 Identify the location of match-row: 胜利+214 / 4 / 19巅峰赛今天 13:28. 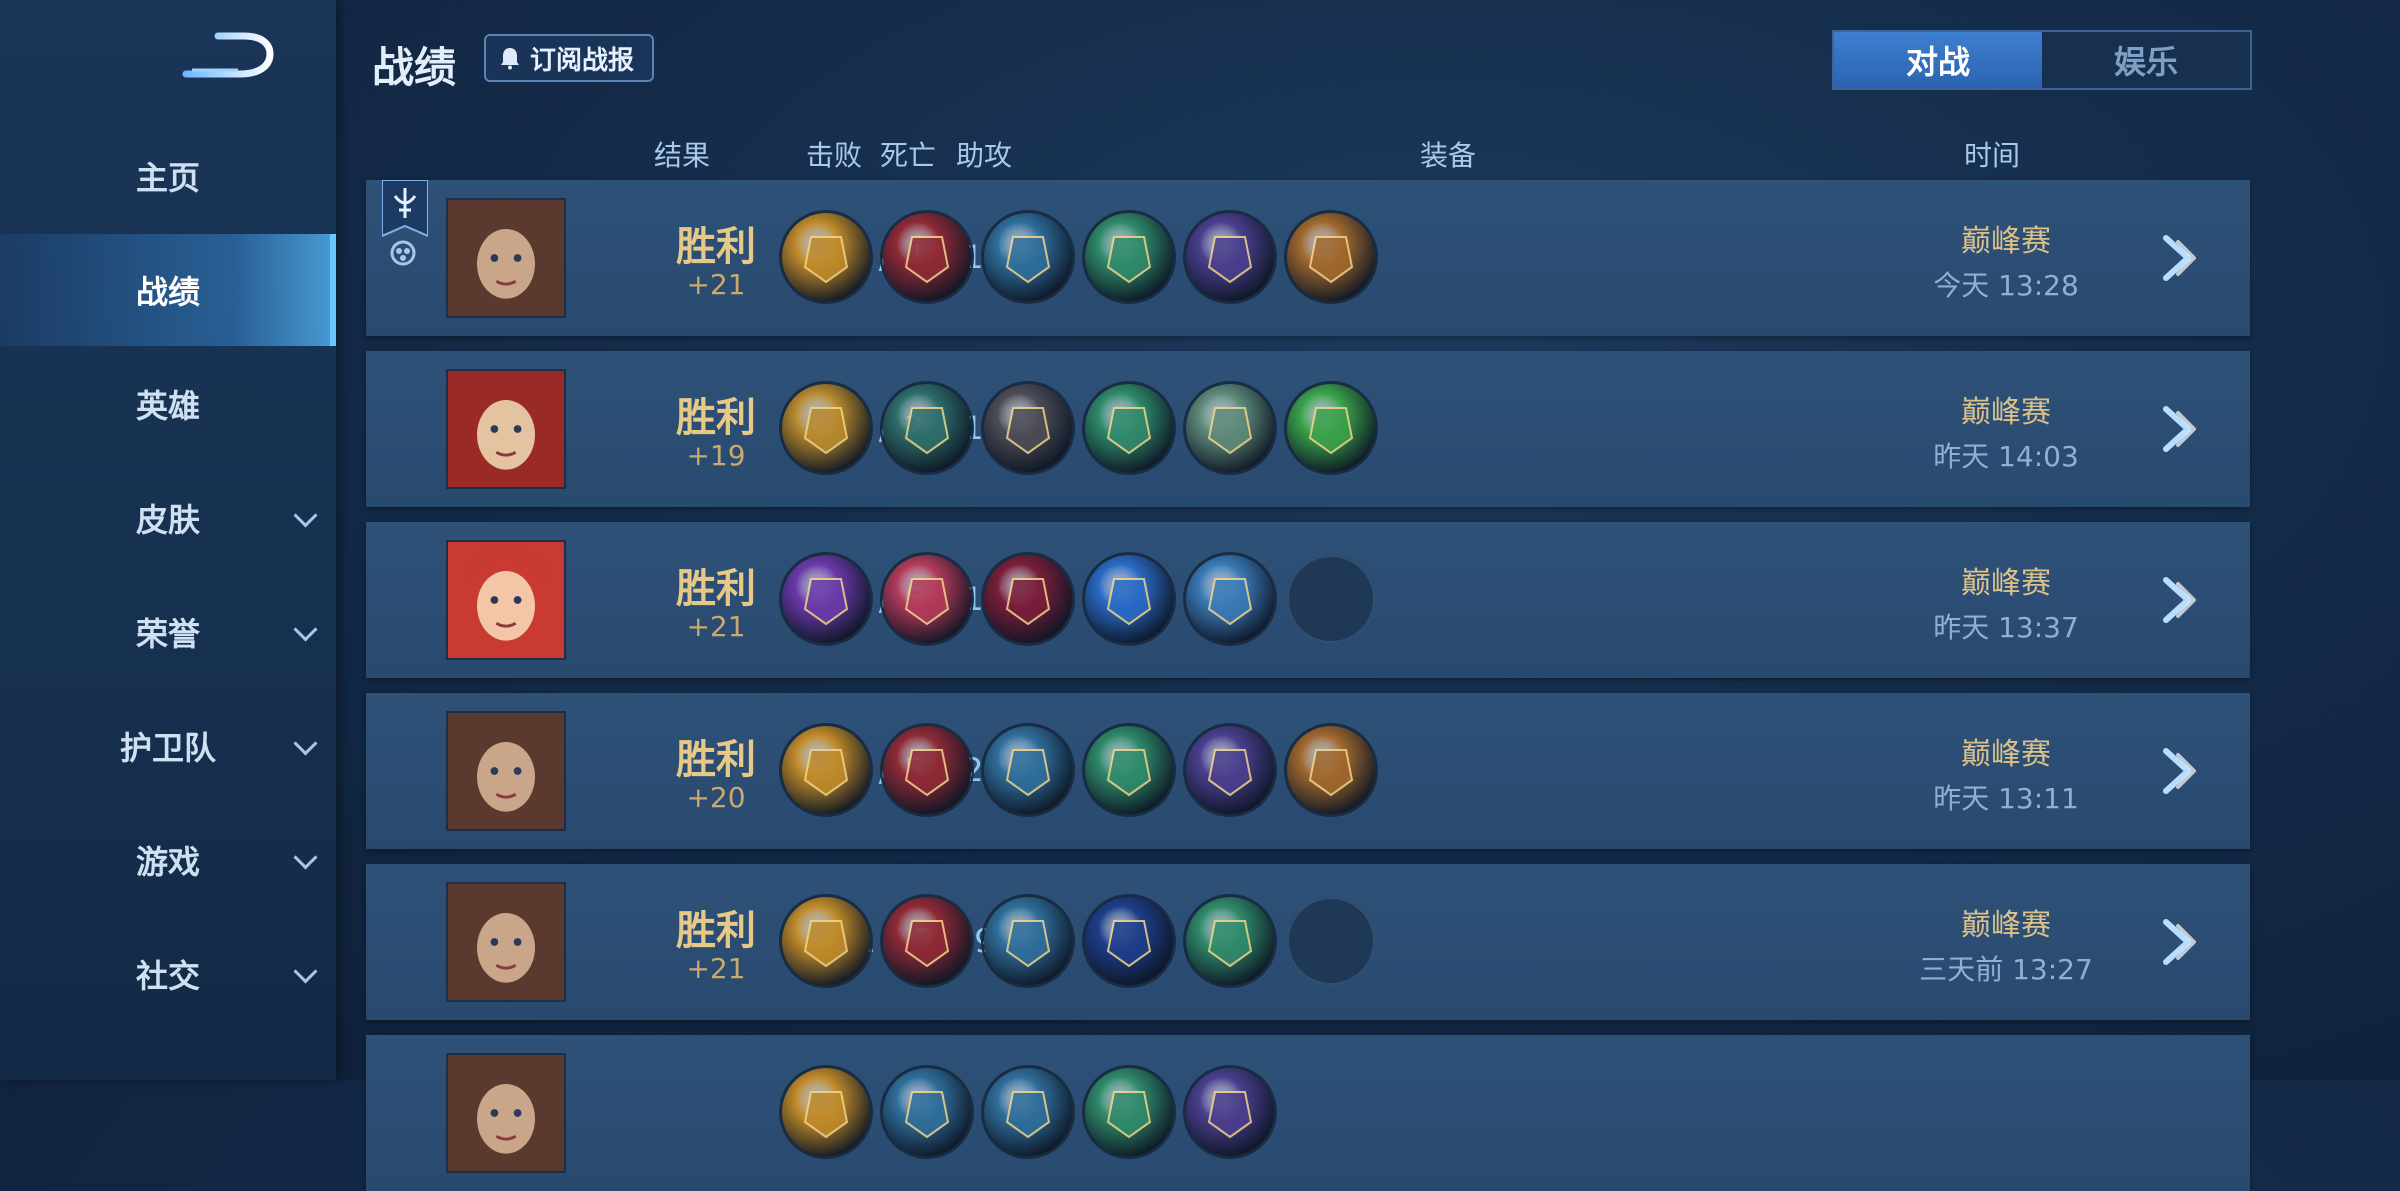
(1308, 258).